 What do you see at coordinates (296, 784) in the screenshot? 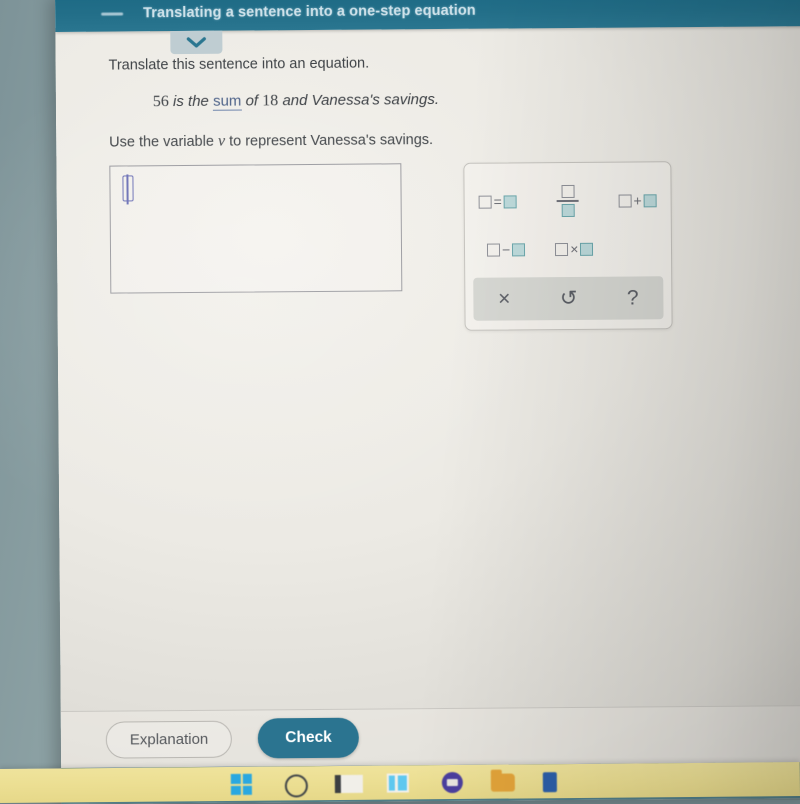
I see `search-icon` at bounding box center [296, 784].